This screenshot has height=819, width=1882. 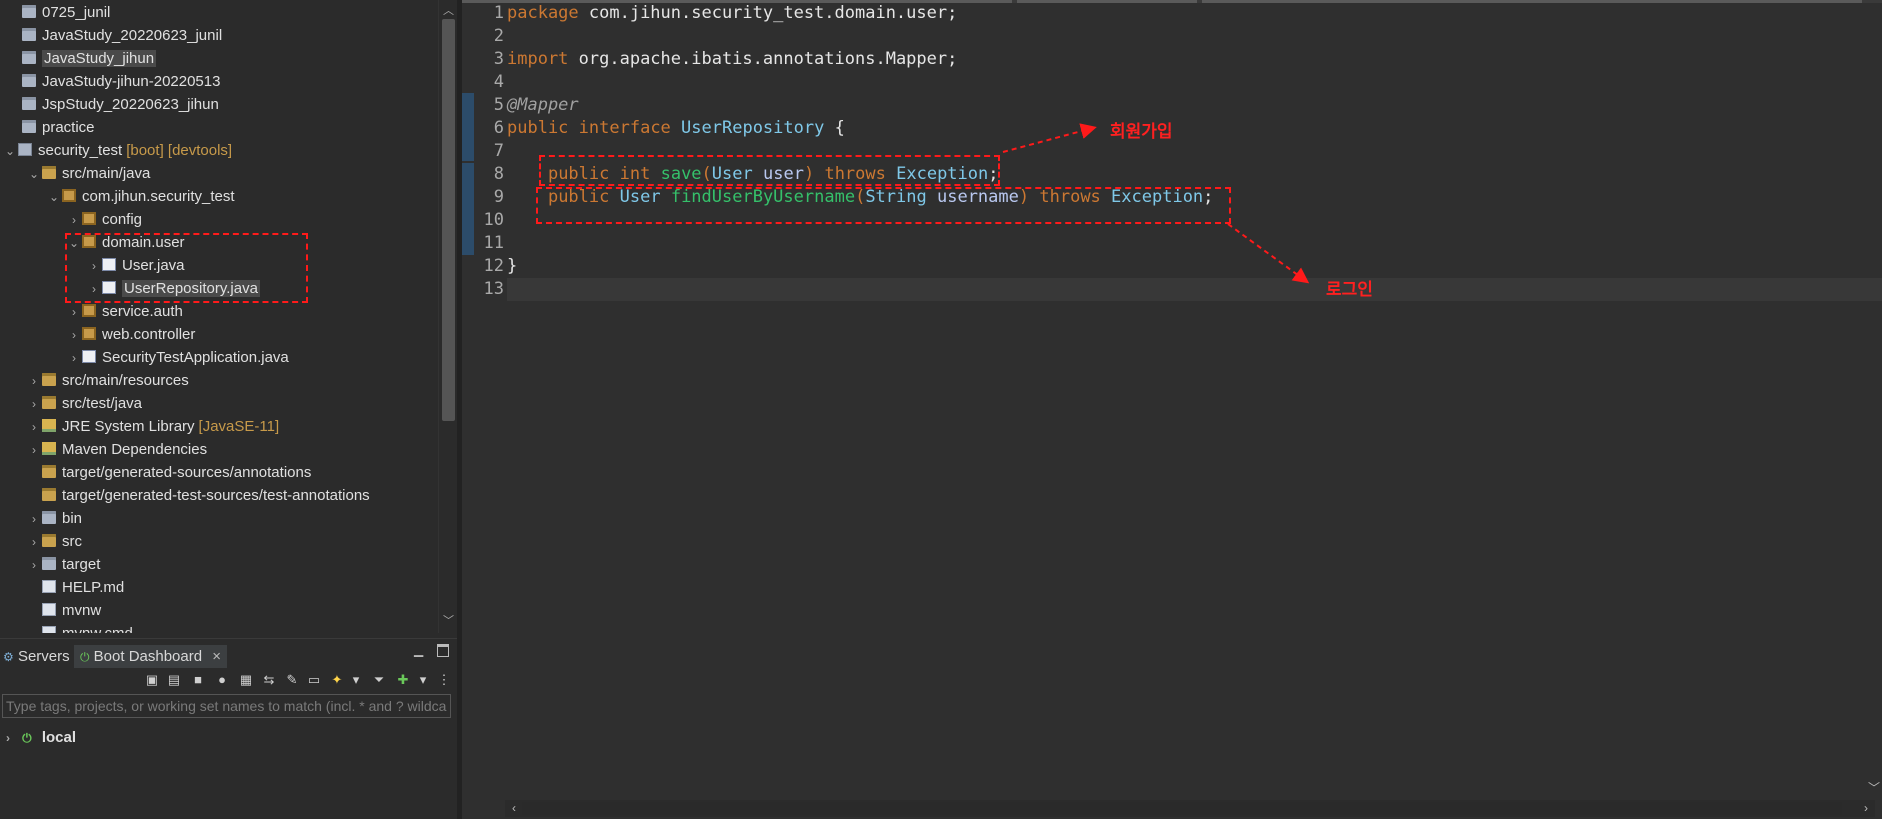 I want to click on tree-item-label: src/test/java, so click(x=102, y=403).